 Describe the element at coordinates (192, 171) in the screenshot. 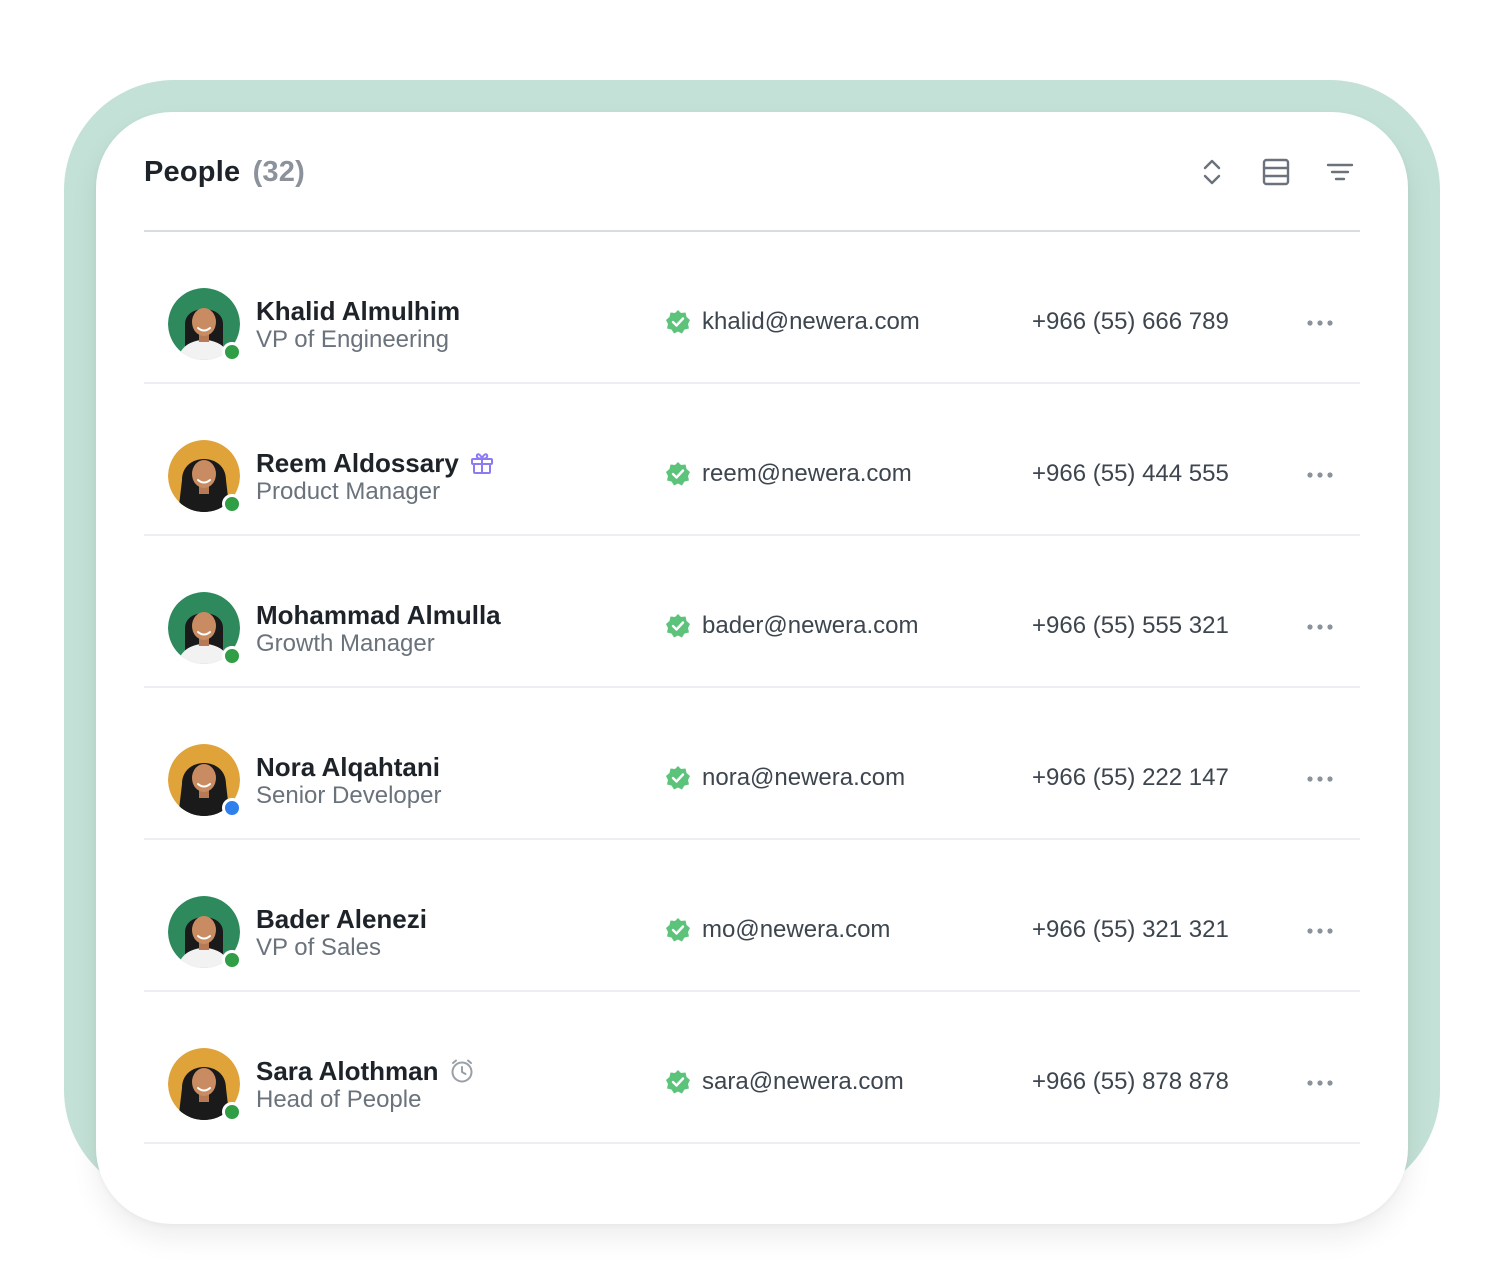

I see `title-label: People` at that location.